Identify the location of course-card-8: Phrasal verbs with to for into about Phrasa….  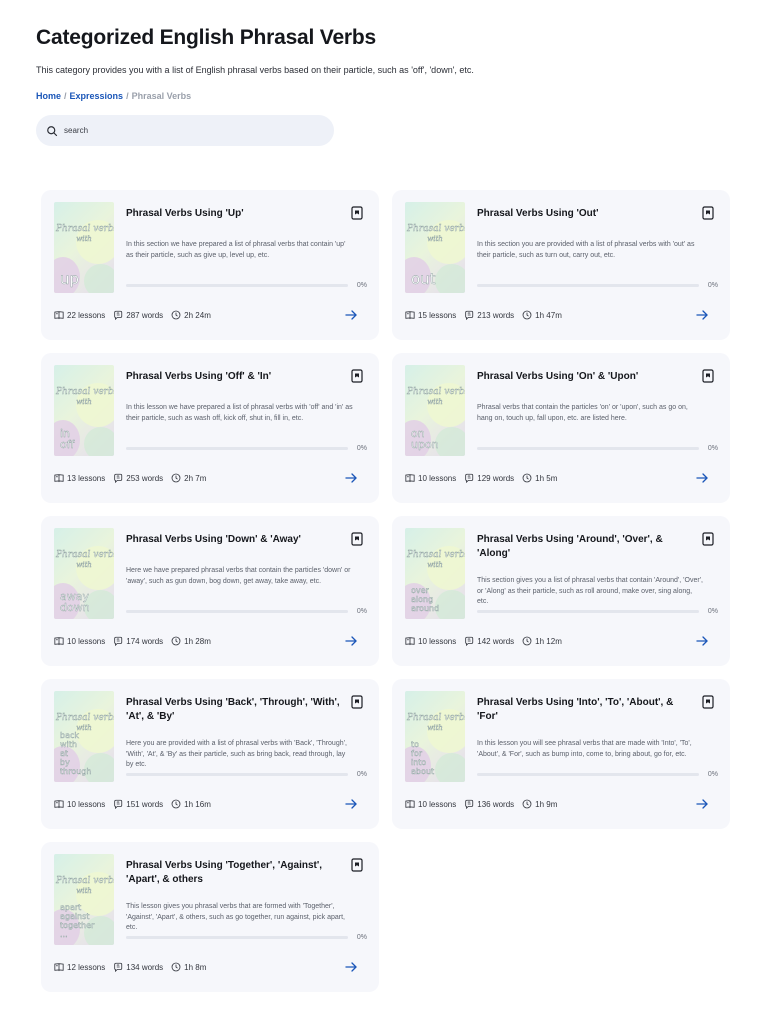
(561, 754).